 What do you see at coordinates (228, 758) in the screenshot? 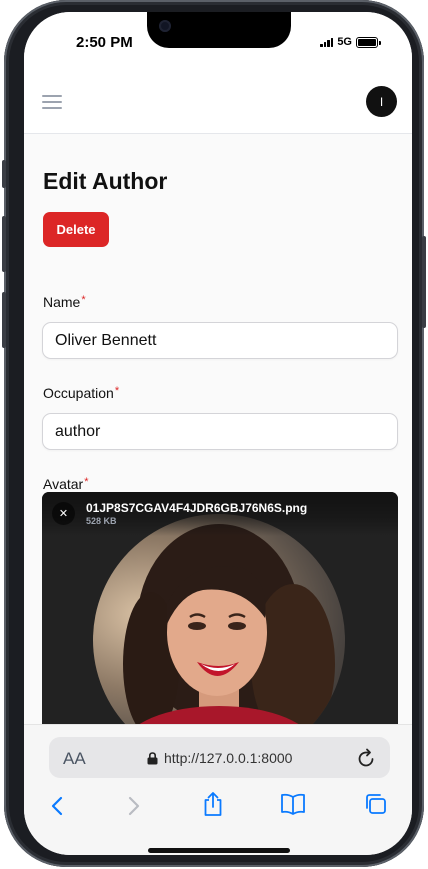
I see `url-text: http://127.0.0.1:8000` at bounding box center [228, 758].